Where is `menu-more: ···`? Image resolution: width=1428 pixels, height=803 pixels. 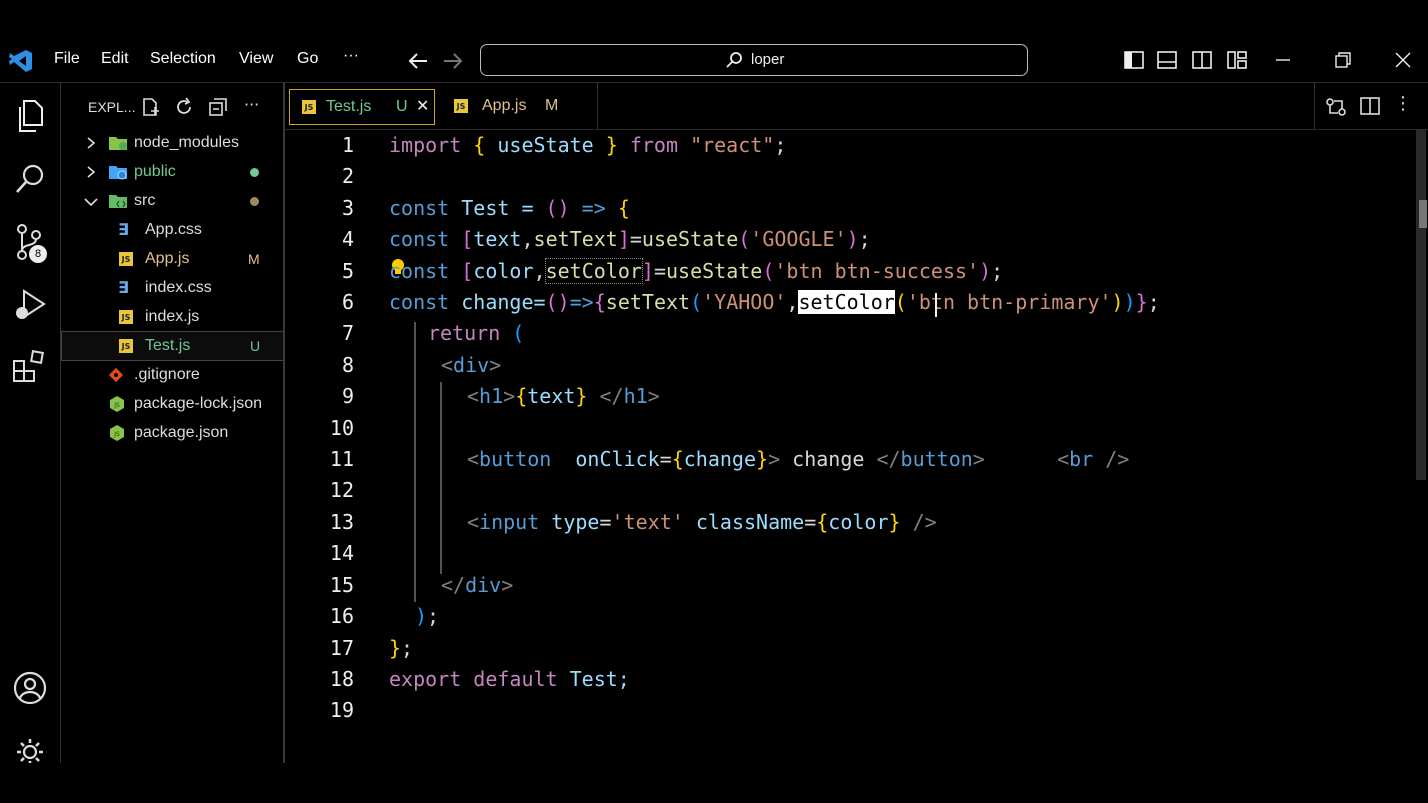
menu-more: ··· is located at coordinates (351, 56).